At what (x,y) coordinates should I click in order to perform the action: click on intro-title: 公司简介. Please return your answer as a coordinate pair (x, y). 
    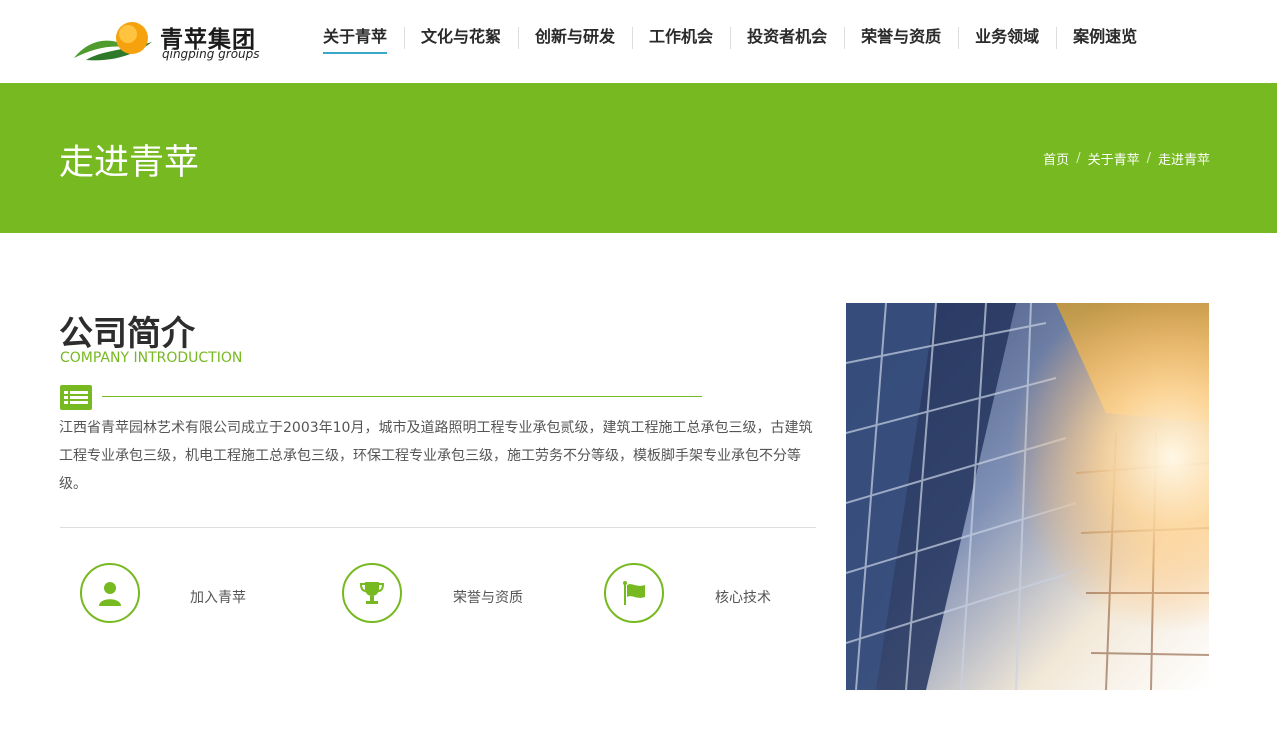
    Looking at the image, I should click on (127, 334).